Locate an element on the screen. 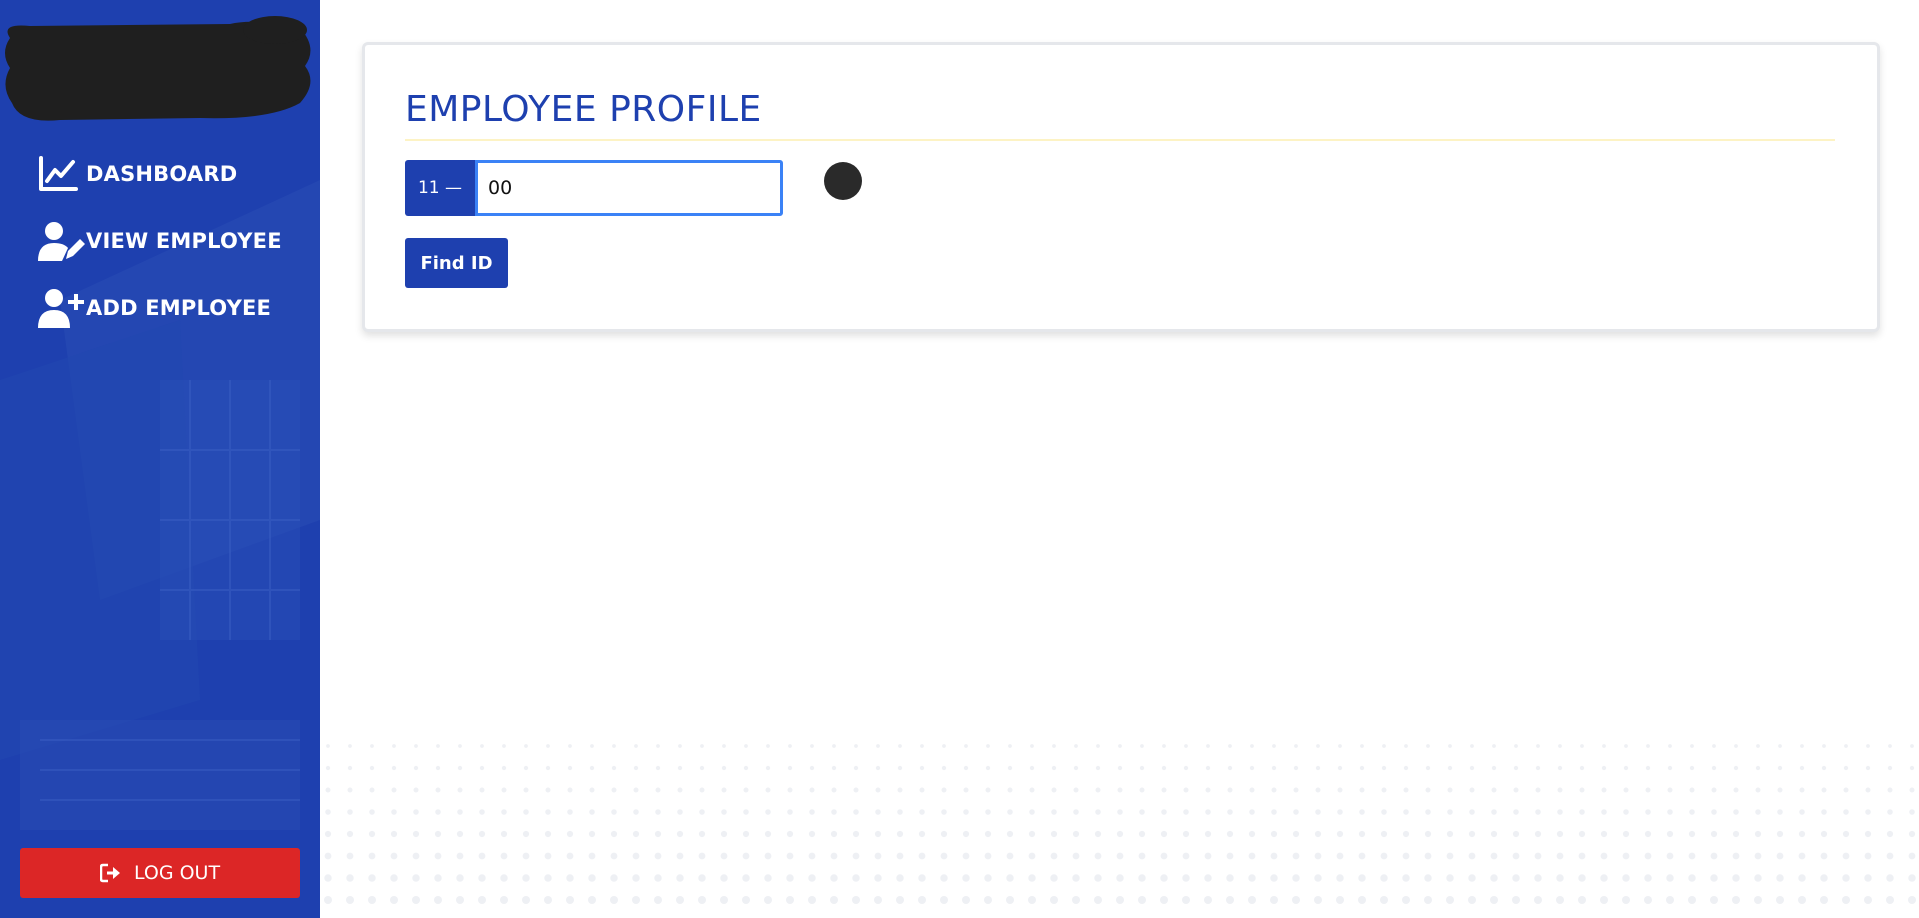  employee-id-group: 11 — is located at coordinates (594, 188).